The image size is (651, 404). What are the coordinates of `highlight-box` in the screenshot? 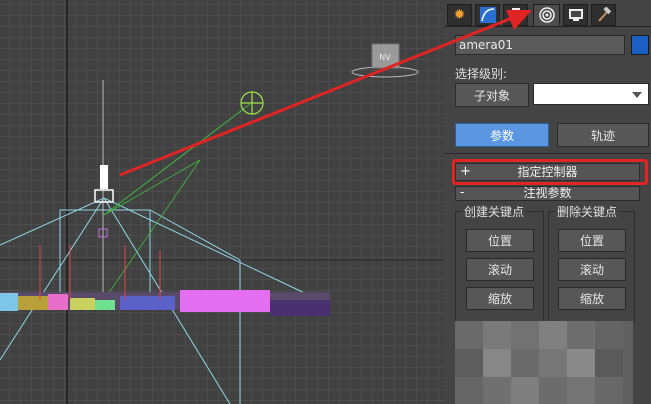 It's located at (550, 172).